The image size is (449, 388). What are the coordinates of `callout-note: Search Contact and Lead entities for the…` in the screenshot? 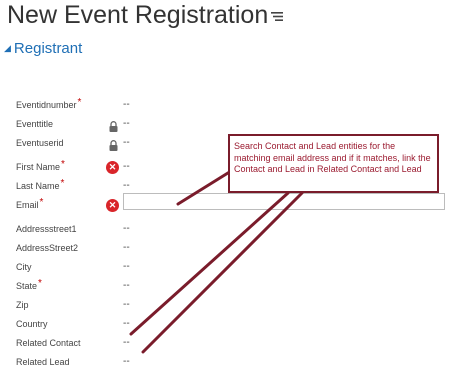 It's located at (333, 163).